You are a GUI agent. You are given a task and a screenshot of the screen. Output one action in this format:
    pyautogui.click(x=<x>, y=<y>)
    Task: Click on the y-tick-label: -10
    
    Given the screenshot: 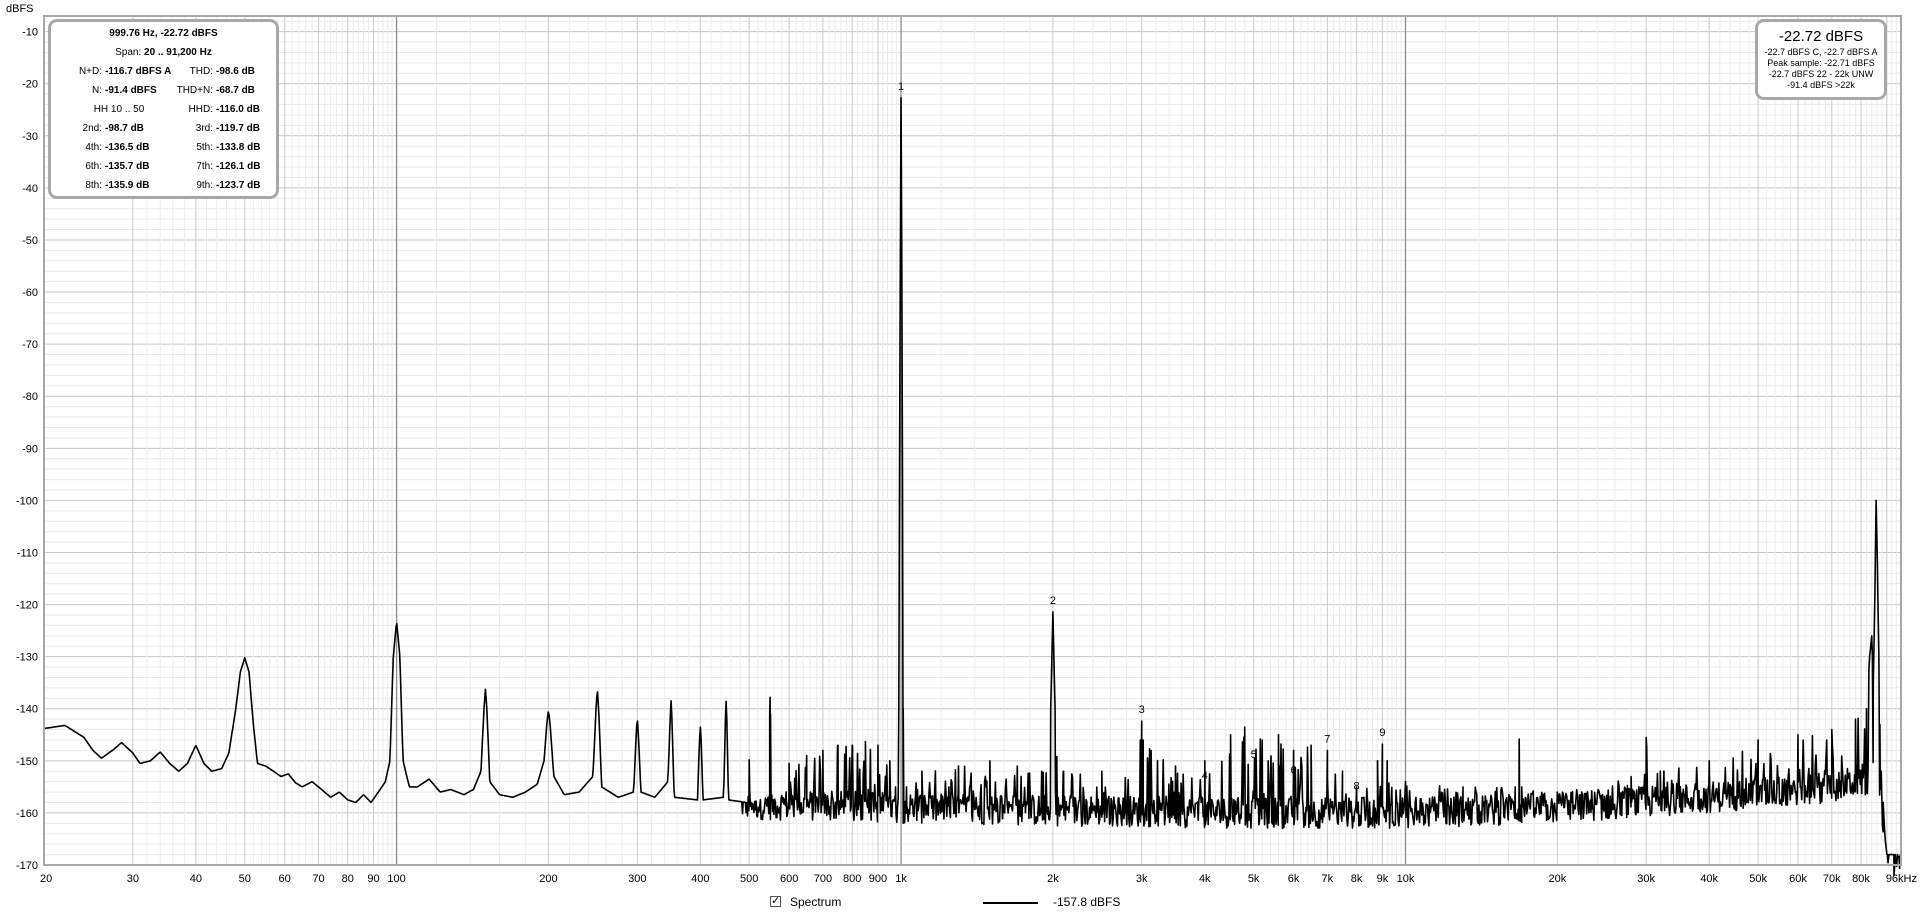 What is the action you would take?
    pyautogui.click(x=30, y=33)
    